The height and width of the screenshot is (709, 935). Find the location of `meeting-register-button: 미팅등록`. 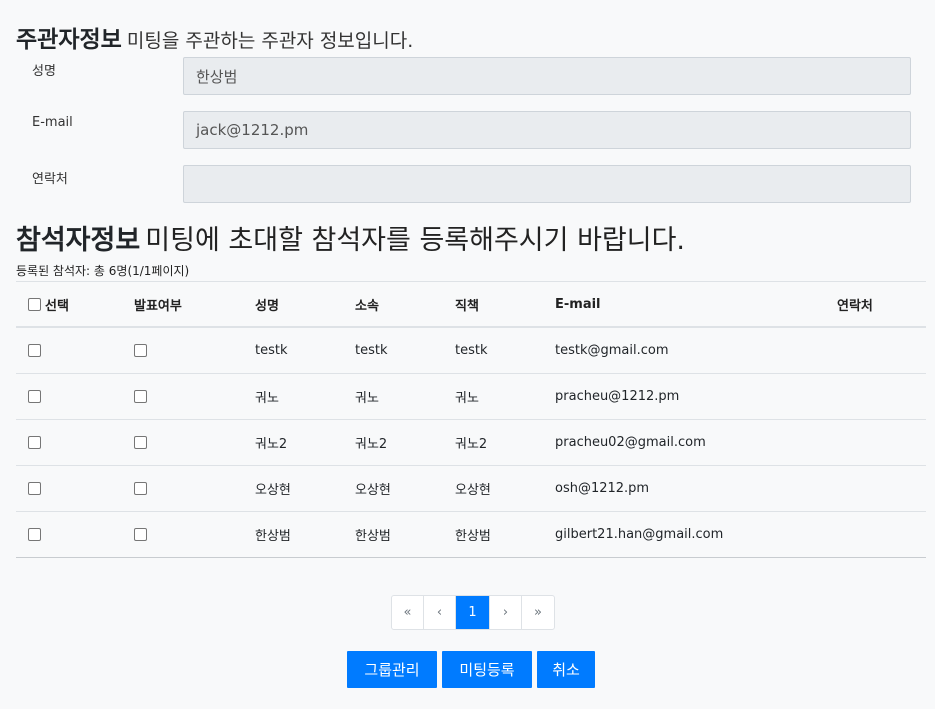

meeting-register-button: 미팅등록 is located at coordinates (487, 669).